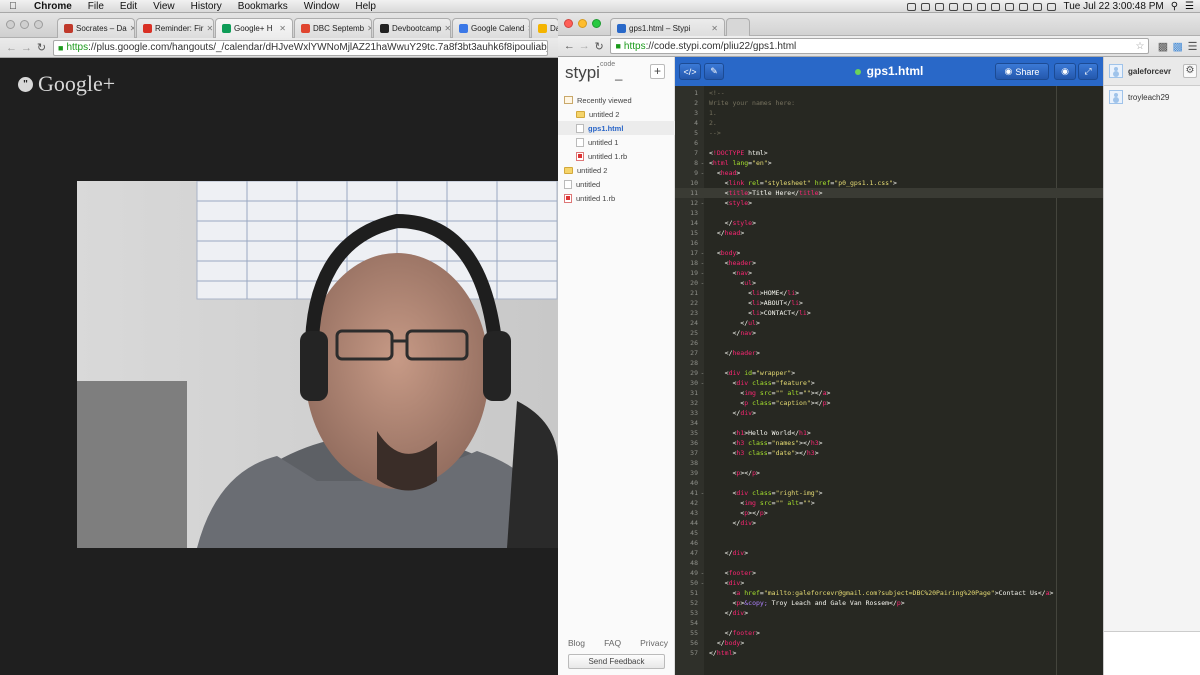  I want to click on menu-view: View, so click(164, 6).